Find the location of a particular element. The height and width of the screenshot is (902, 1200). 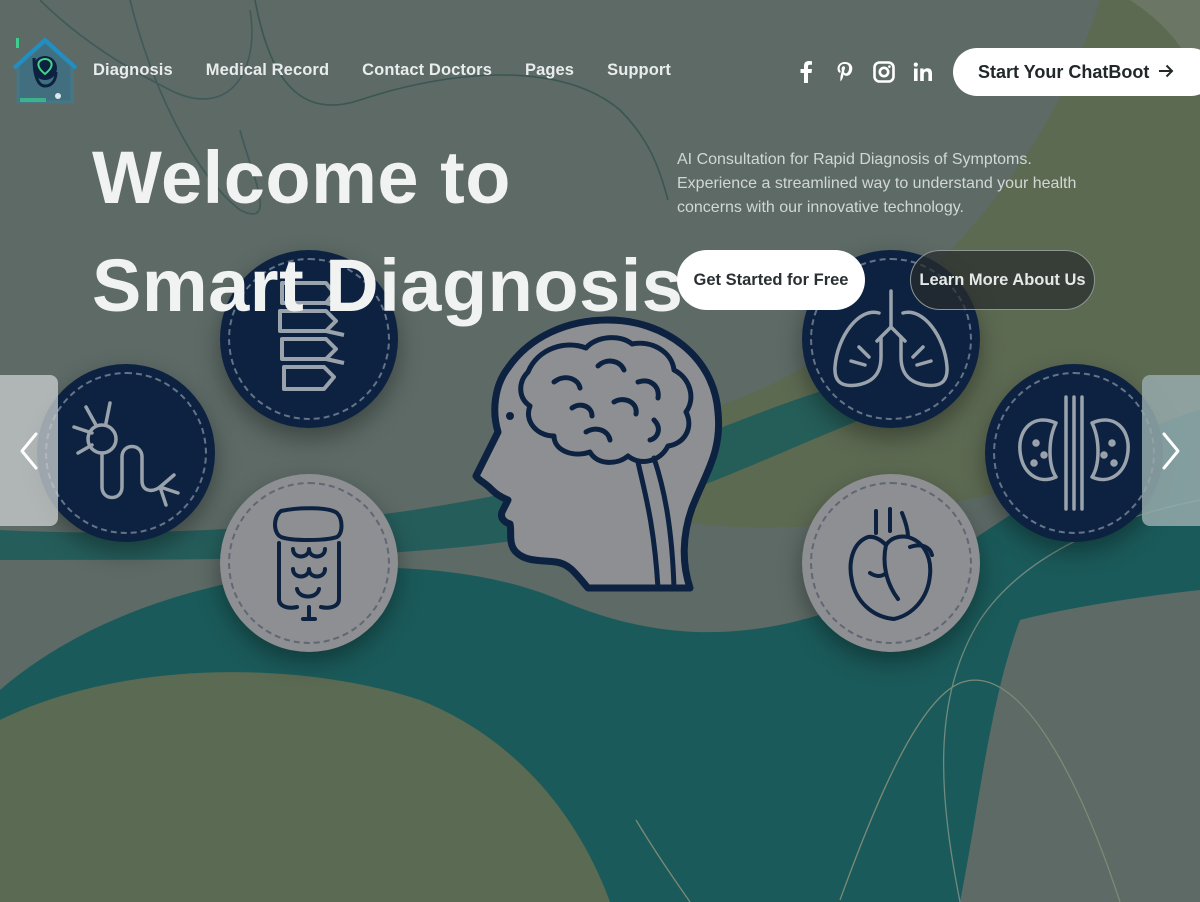

instagram-icon is located at coordinates (884, 72).